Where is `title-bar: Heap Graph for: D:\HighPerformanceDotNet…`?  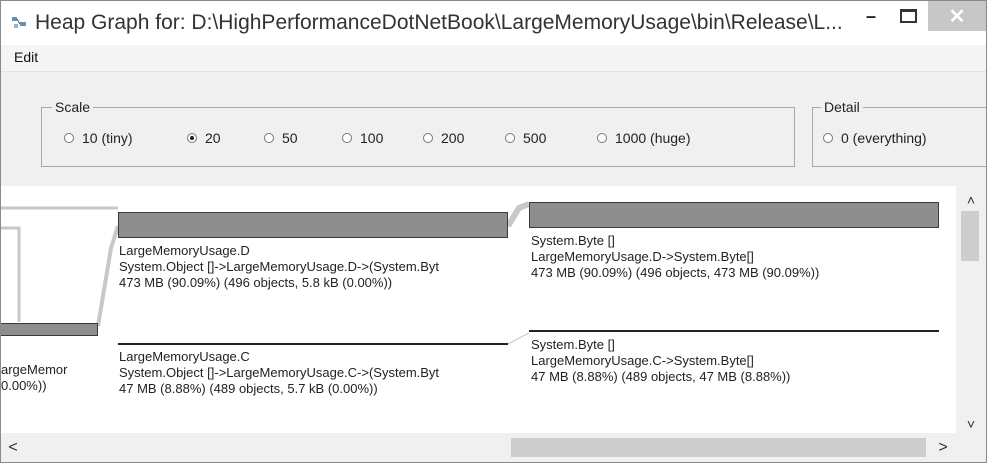
title-bar: Heap Graph for: D:\HighPerformanceDotNet… is located at coordinates (493, 23).